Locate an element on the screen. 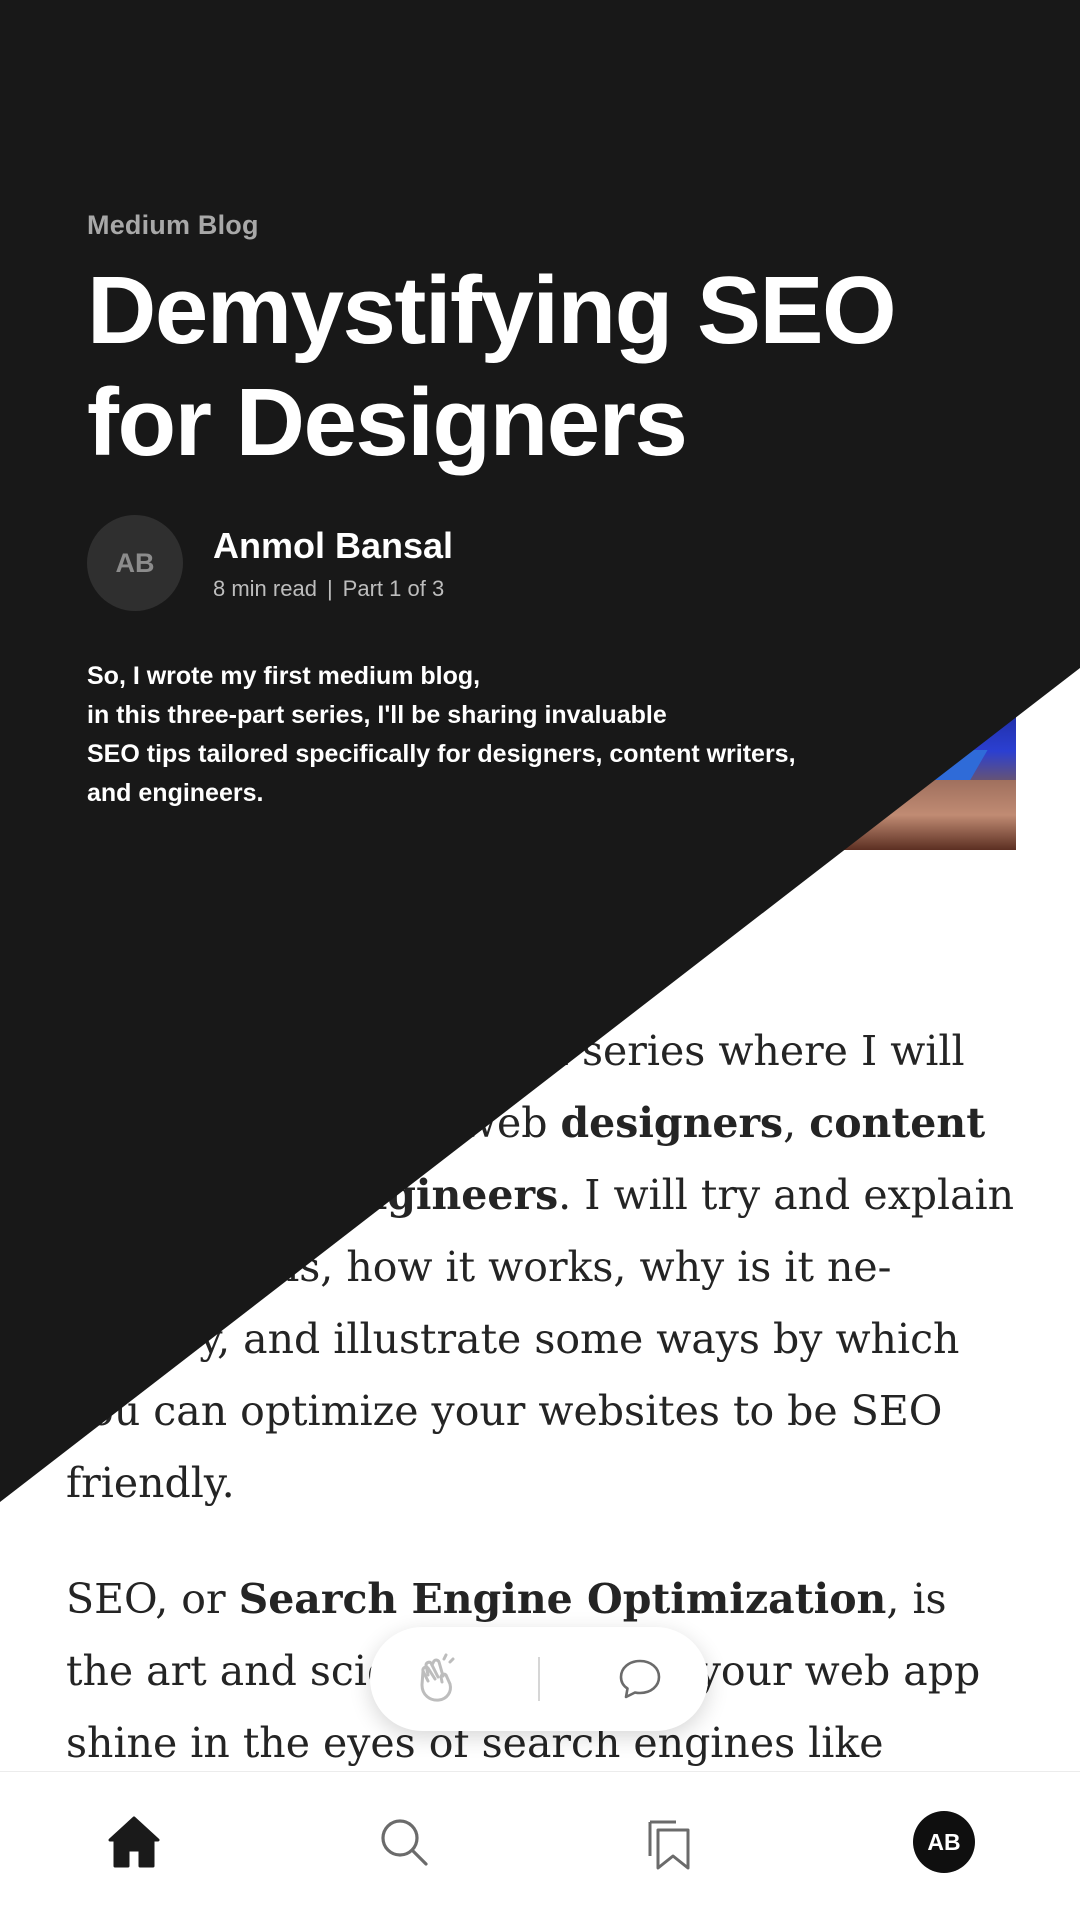 This screenshot has height=1920, width=1080. nav-profile: AB is located at coordinates (944, 1842).